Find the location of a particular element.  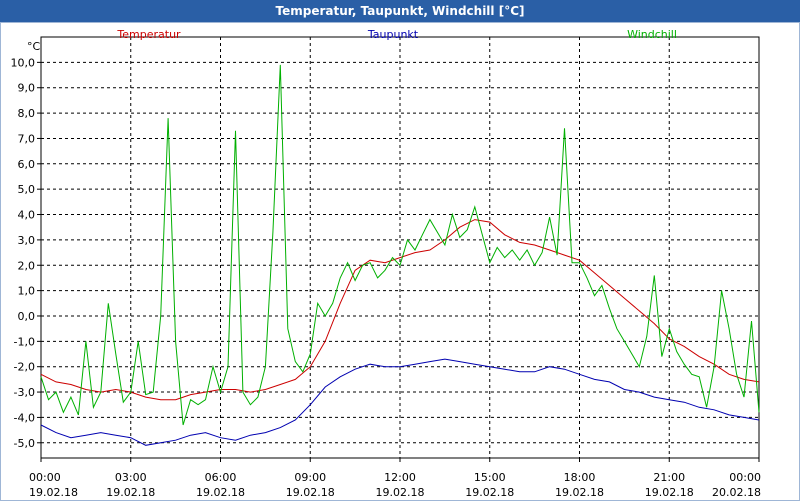

y-tick-label: -1,0 is located at coordinates (24, 341).